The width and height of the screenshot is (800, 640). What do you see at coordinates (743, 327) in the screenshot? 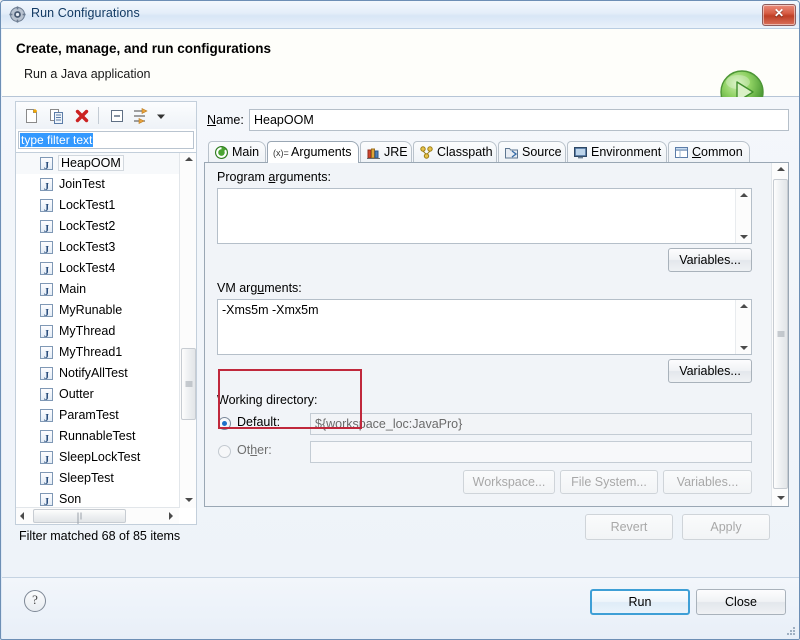
I see `vm-arguments-scrollbar` at bounding box center [743, 327].